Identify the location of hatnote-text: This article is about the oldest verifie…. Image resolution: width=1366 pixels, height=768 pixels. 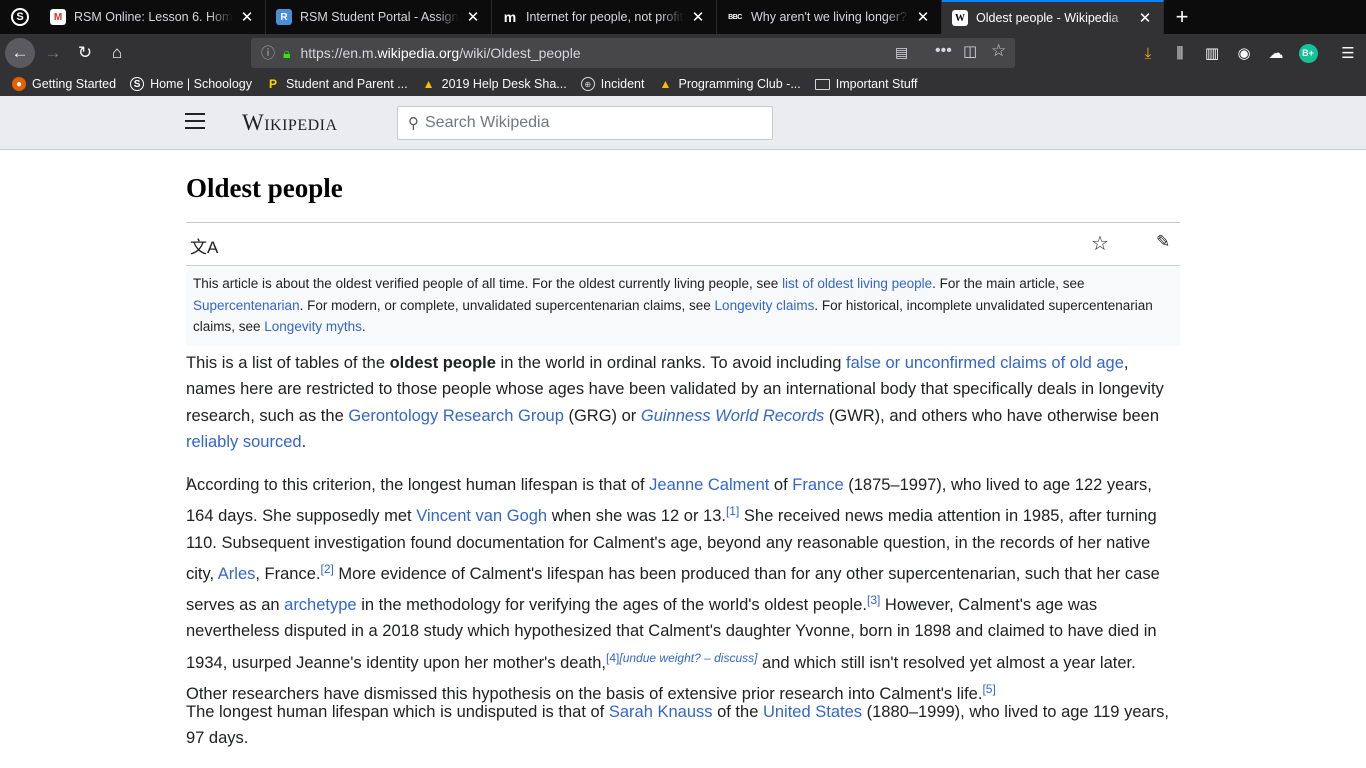
(488, 283).